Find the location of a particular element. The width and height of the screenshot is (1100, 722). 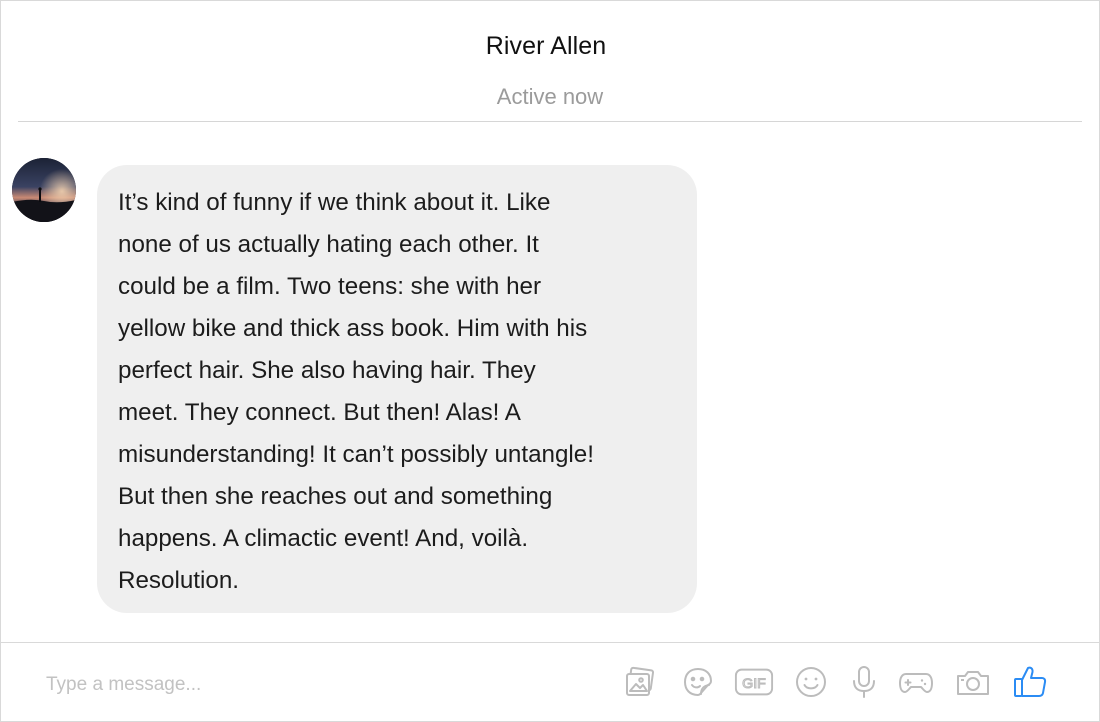

message-input is located at coordinates (246, 685).